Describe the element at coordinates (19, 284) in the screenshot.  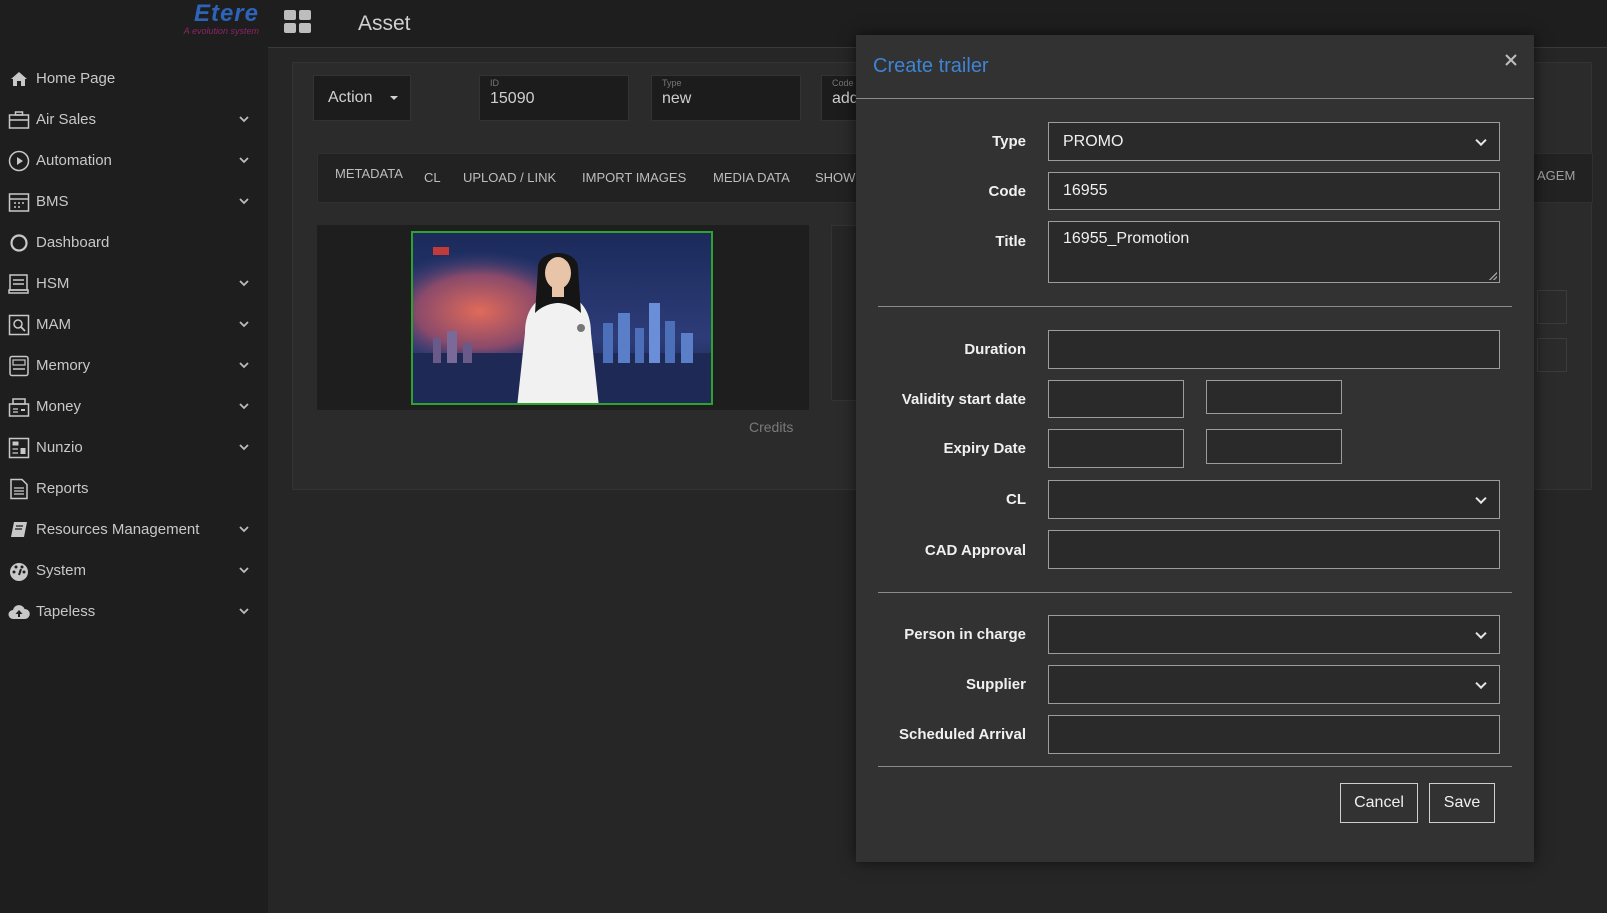
I see `storage-icon` at that location.